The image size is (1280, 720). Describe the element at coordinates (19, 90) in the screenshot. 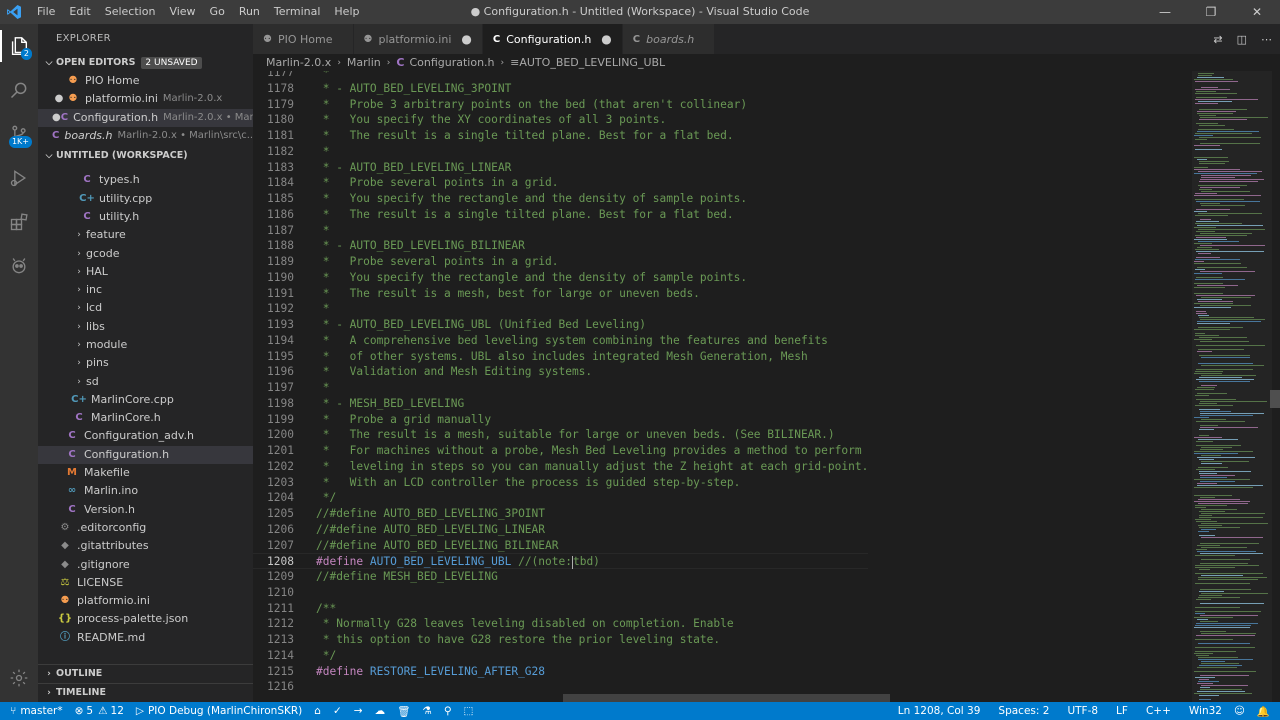

I see `search-icon` at that location.